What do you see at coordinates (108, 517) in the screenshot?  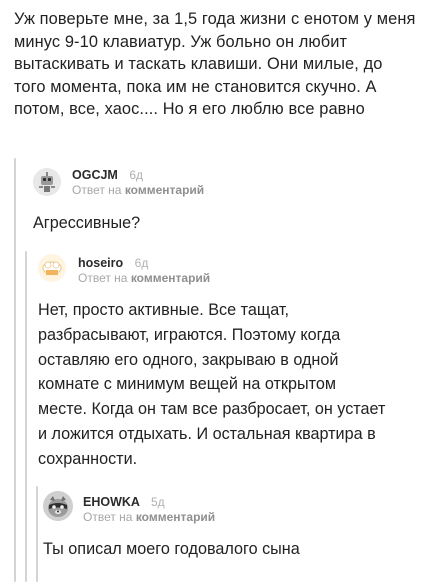 I see `comment-3-reply-prefix: Ответ на` at bounding box center [108, 517].